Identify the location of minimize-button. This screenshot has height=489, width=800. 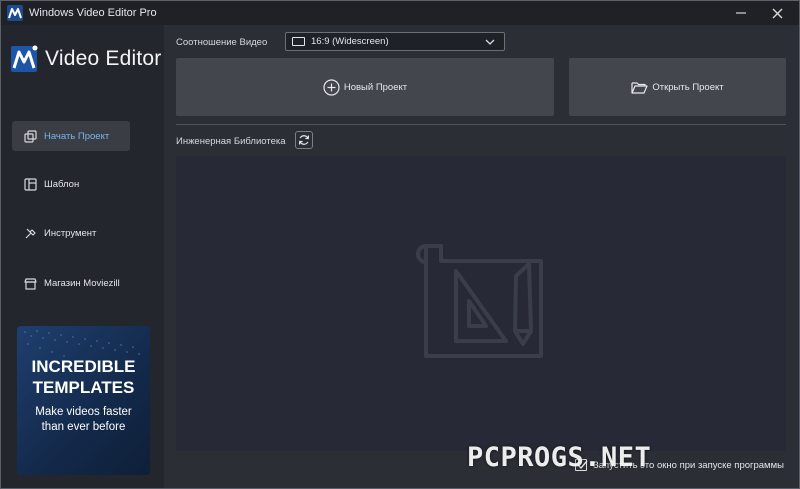
(741, 13).